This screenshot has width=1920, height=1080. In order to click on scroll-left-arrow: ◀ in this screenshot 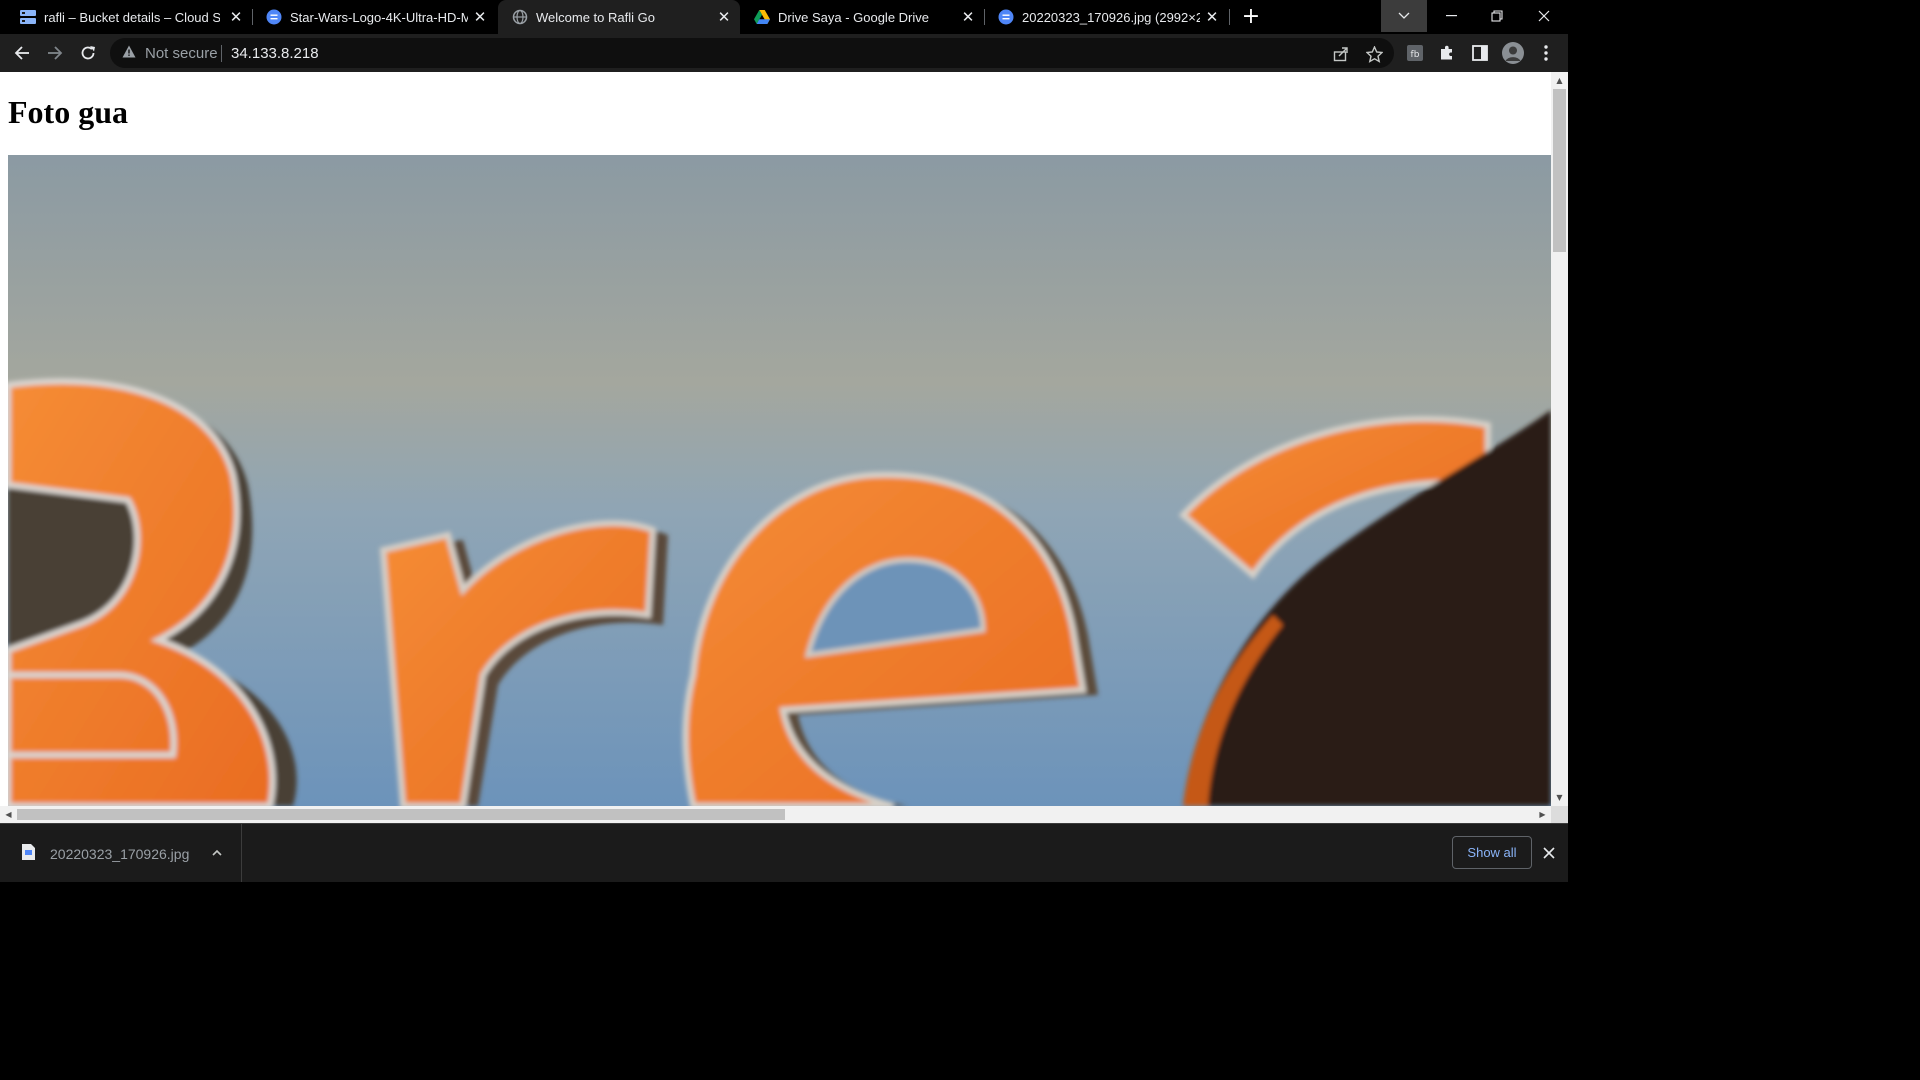, I will do `click(8, 814)`.